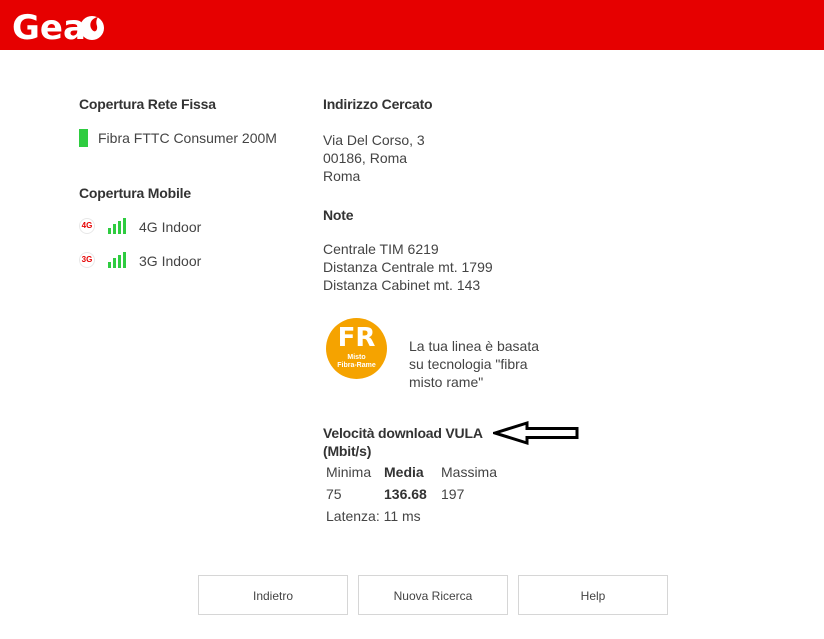 Image resolution: width=824 pixels, height=639 pixels. What do you see at coordinates (342, 176) in the screenshot?
I see `address-line: Roma` at bounding box center [342, 176].